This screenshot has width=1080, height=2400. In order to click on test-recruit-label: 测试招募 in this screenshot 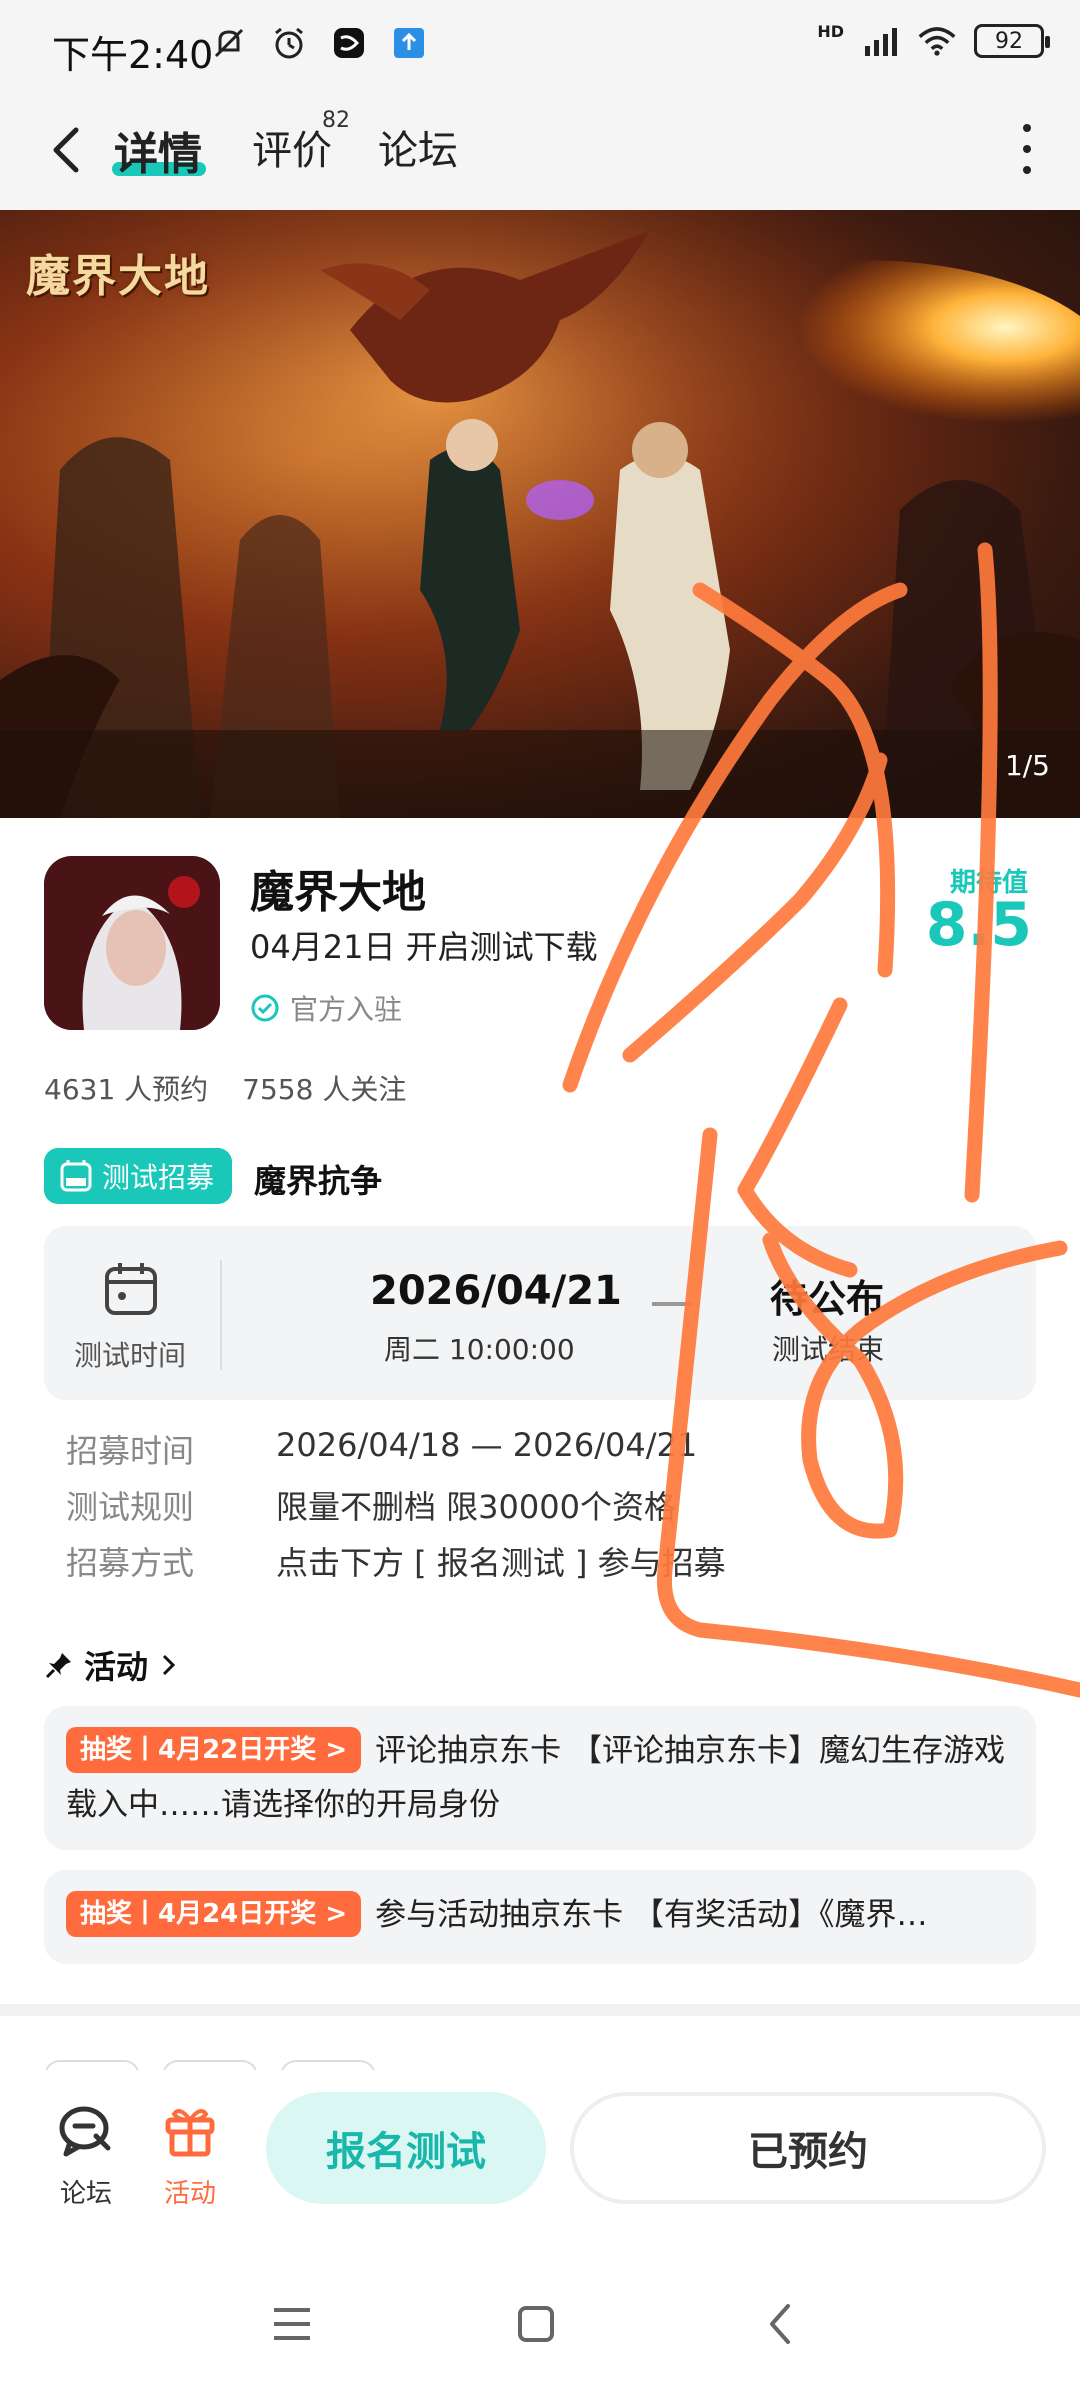, I will do `click(158, 1177)`.